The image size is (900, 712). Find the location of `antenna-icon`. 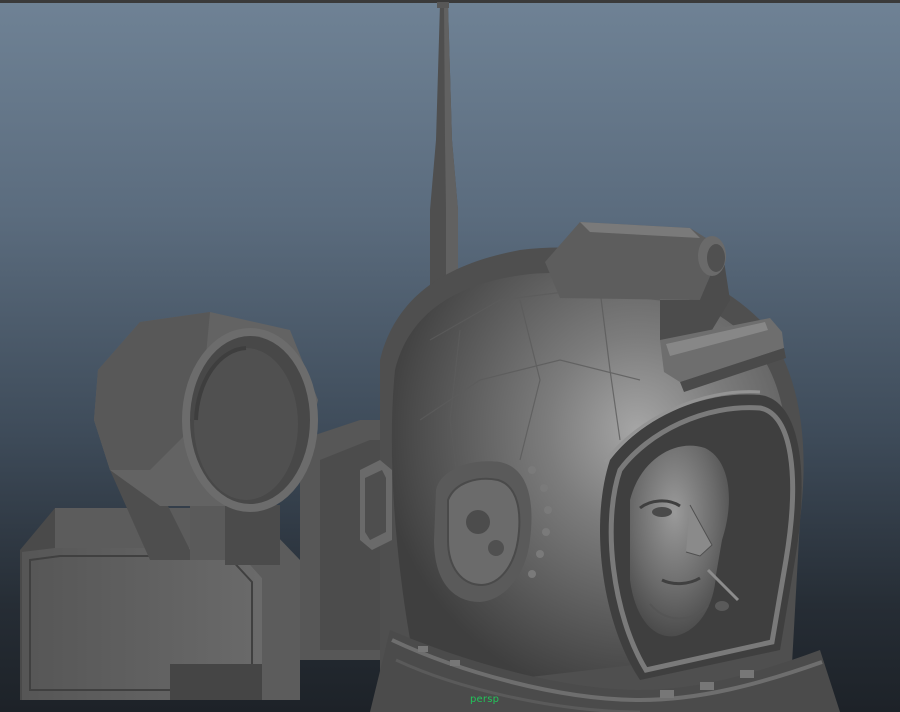

antenna-icon is located at coordinates (444, 151).